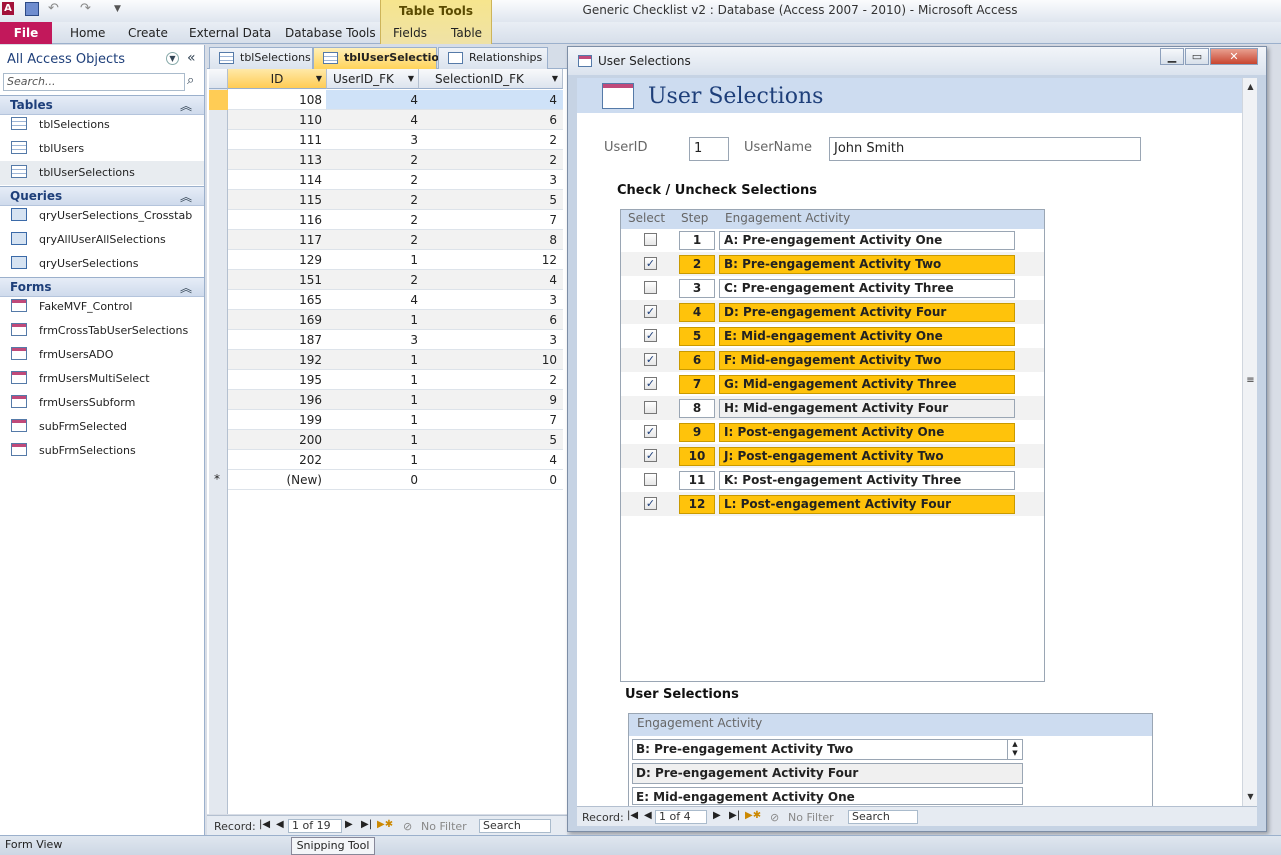 This screenshot has width=1281, height=855. I want to click on table-row: 202 1 4, so click(395, 460).